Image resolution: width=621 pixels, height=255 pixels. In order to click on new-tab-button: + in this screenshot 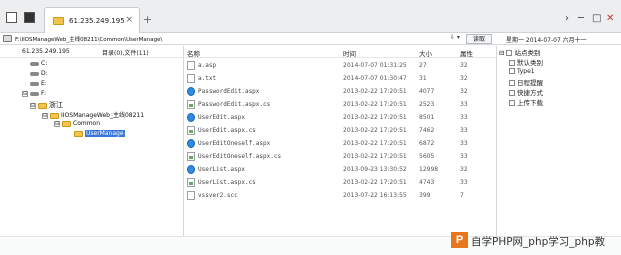, I will do `click(147, 19)`.